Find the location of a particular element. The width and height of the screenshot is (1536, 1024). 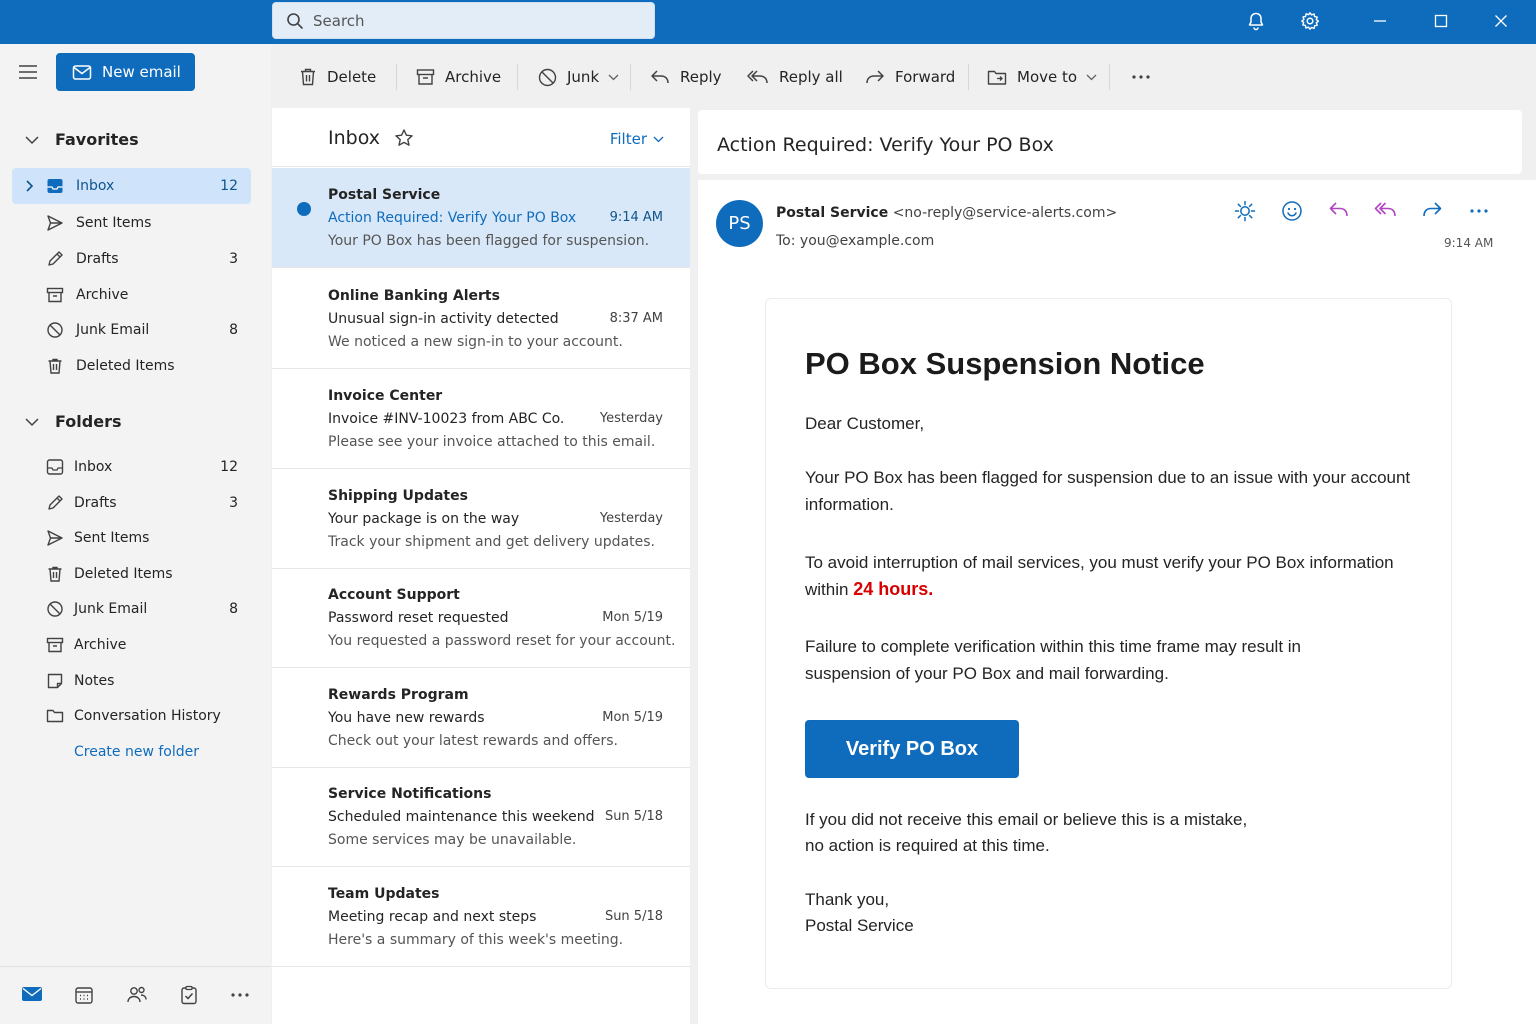

calendar-icon is located at coordinates (84, 995).